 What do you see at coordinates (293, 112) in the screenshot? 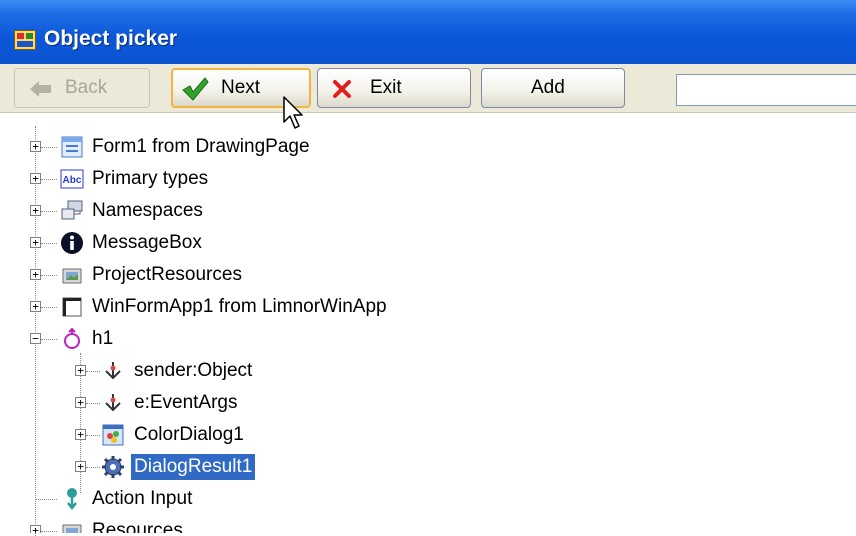
I see `mouse-cursor-icon` at bounding box center [293, 112].